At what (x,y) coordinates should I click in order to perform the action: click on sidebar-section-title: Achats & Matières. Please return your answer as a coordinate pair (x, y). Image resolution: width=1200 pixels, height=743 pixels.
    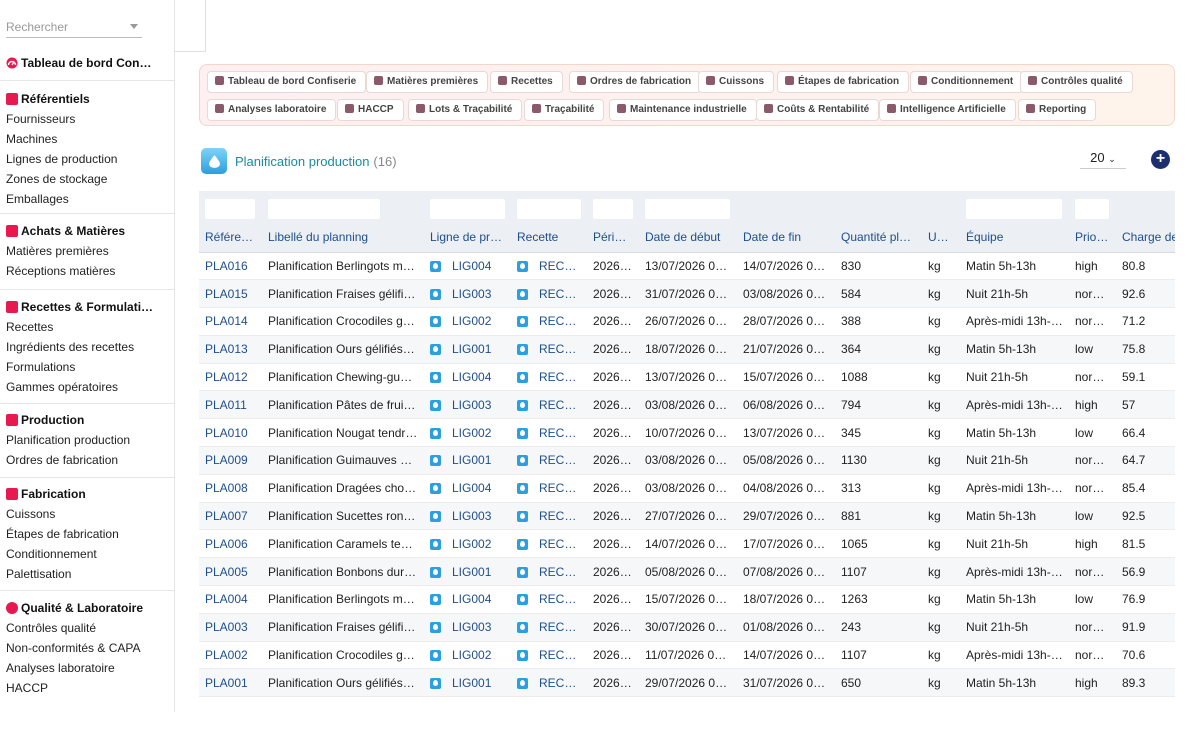
    Looking at the image, I should click on (87, 231).